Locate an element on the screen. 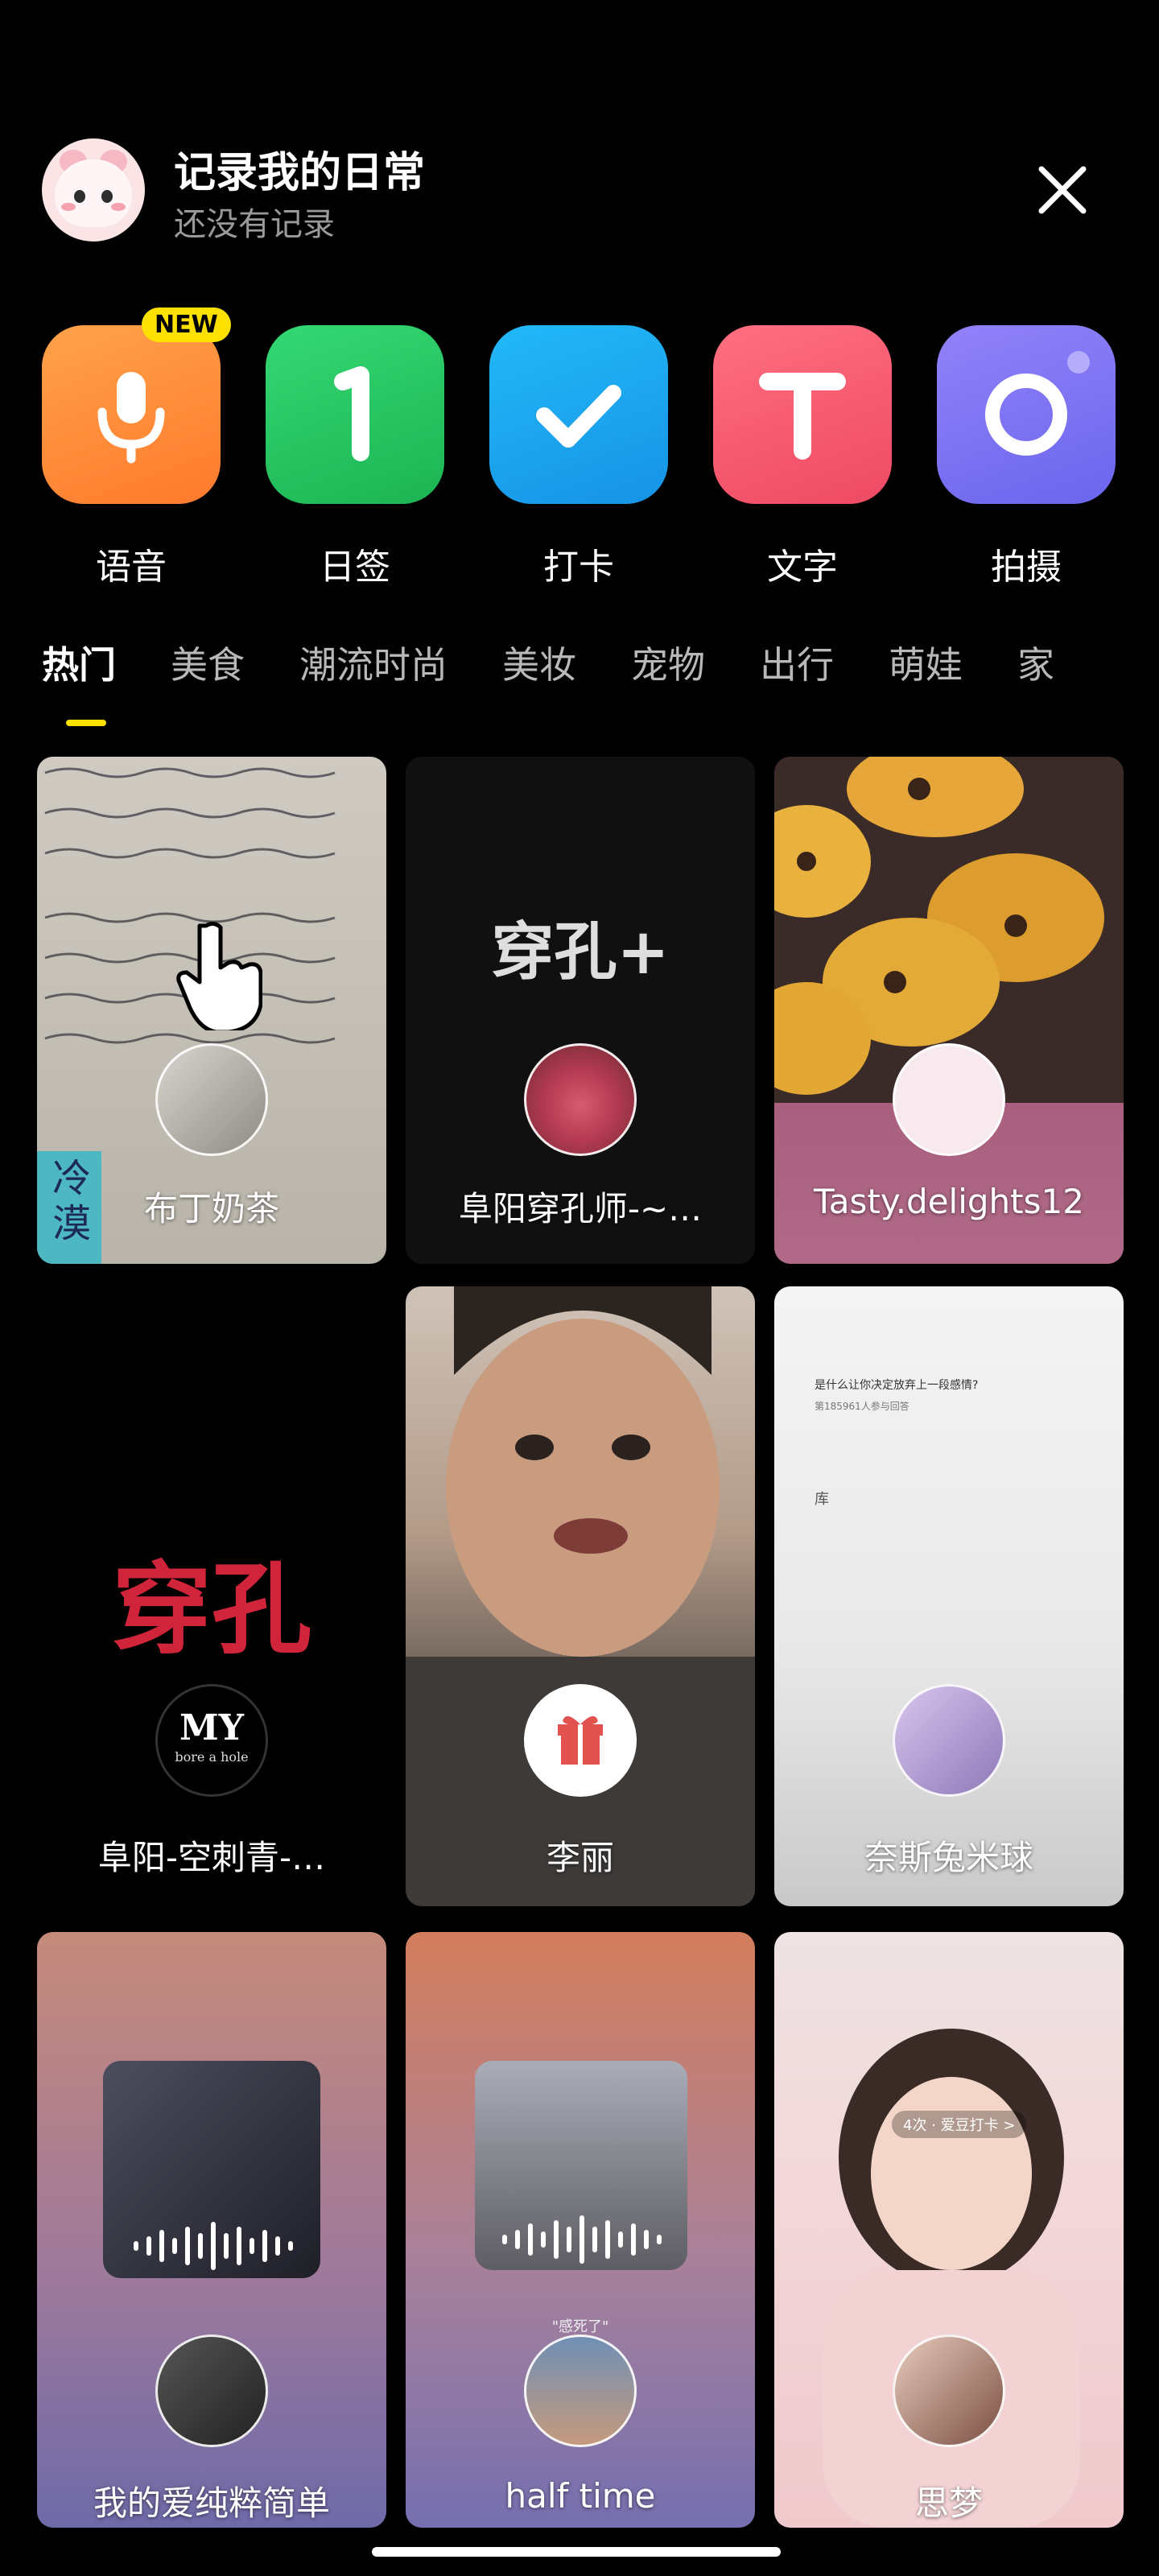 The width and height of the screenshot is (1159, 2576). microphone-icon is located at coordinates (131, 418).